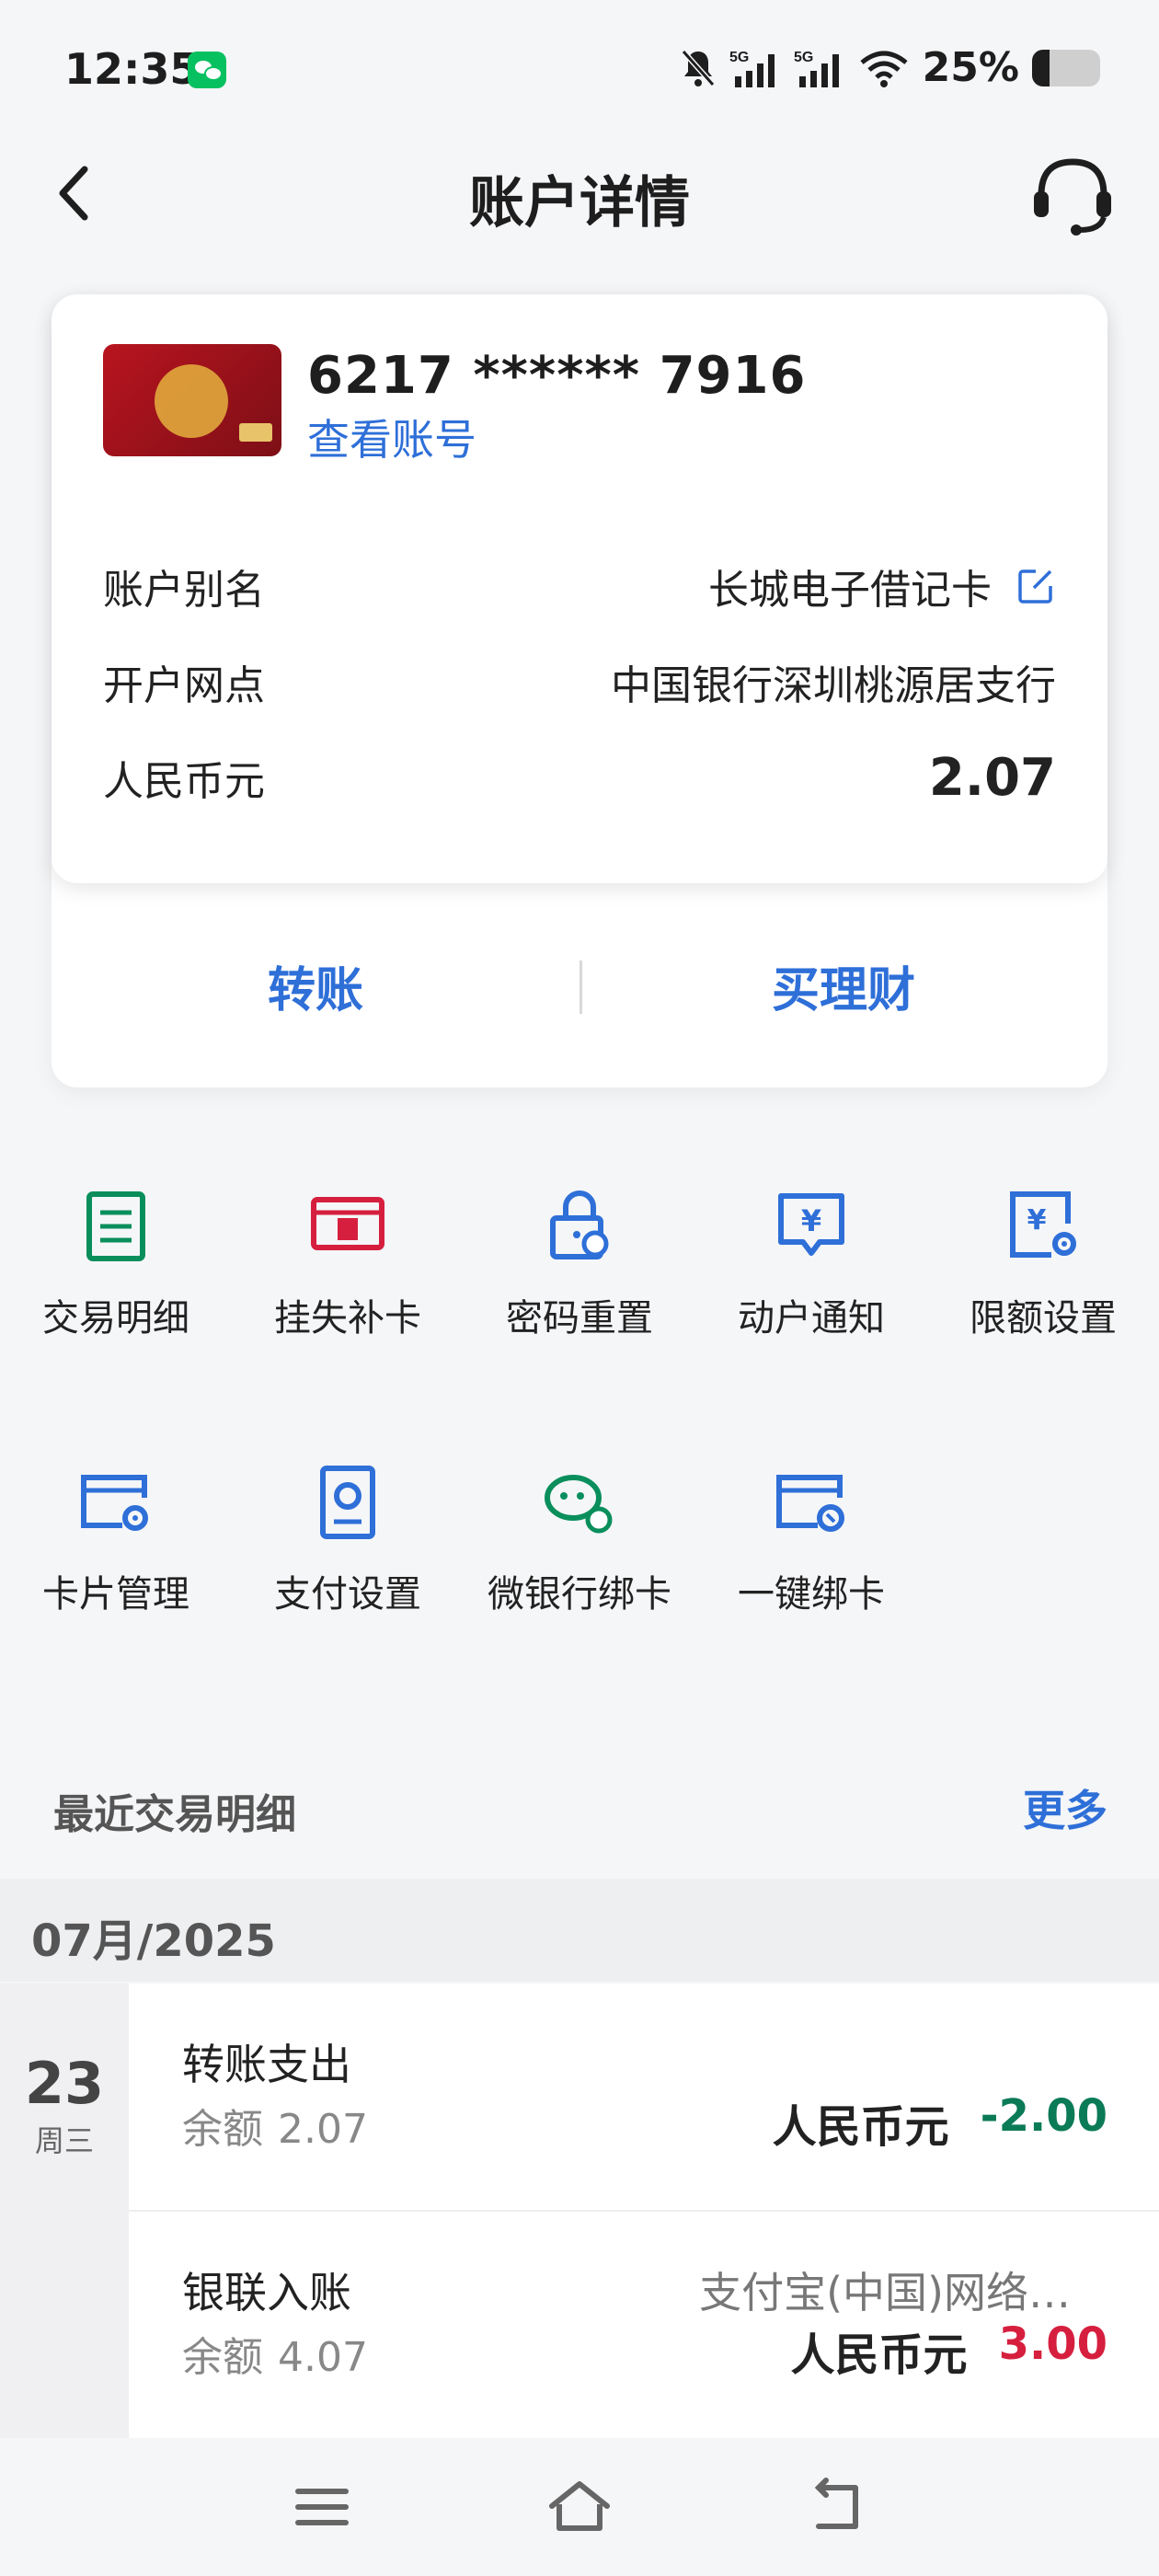 This screenshot has width=1159, height=2576. Describe the element at coordinates (1036, 586) in the screenshot. I see `edit-icon` at that location.